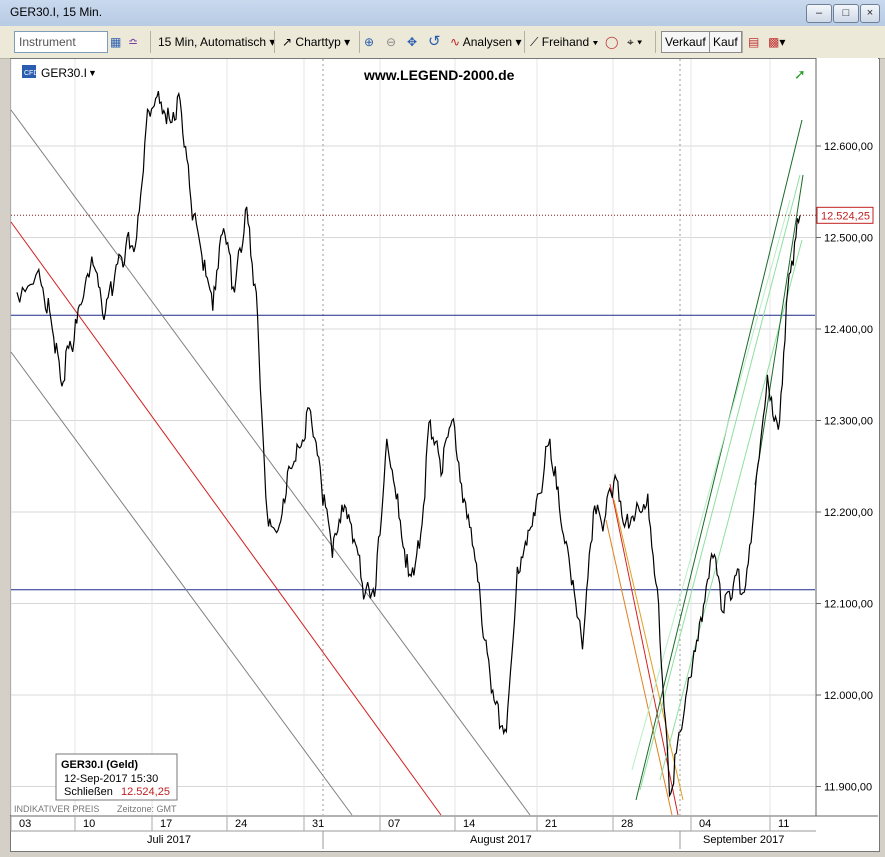 Image resolution: width=885 pixels, height=857 pixels. Describe the element at coordinates (848, 147) in the screenshot. I see `y-tick-label: 12.600,00` at that location.